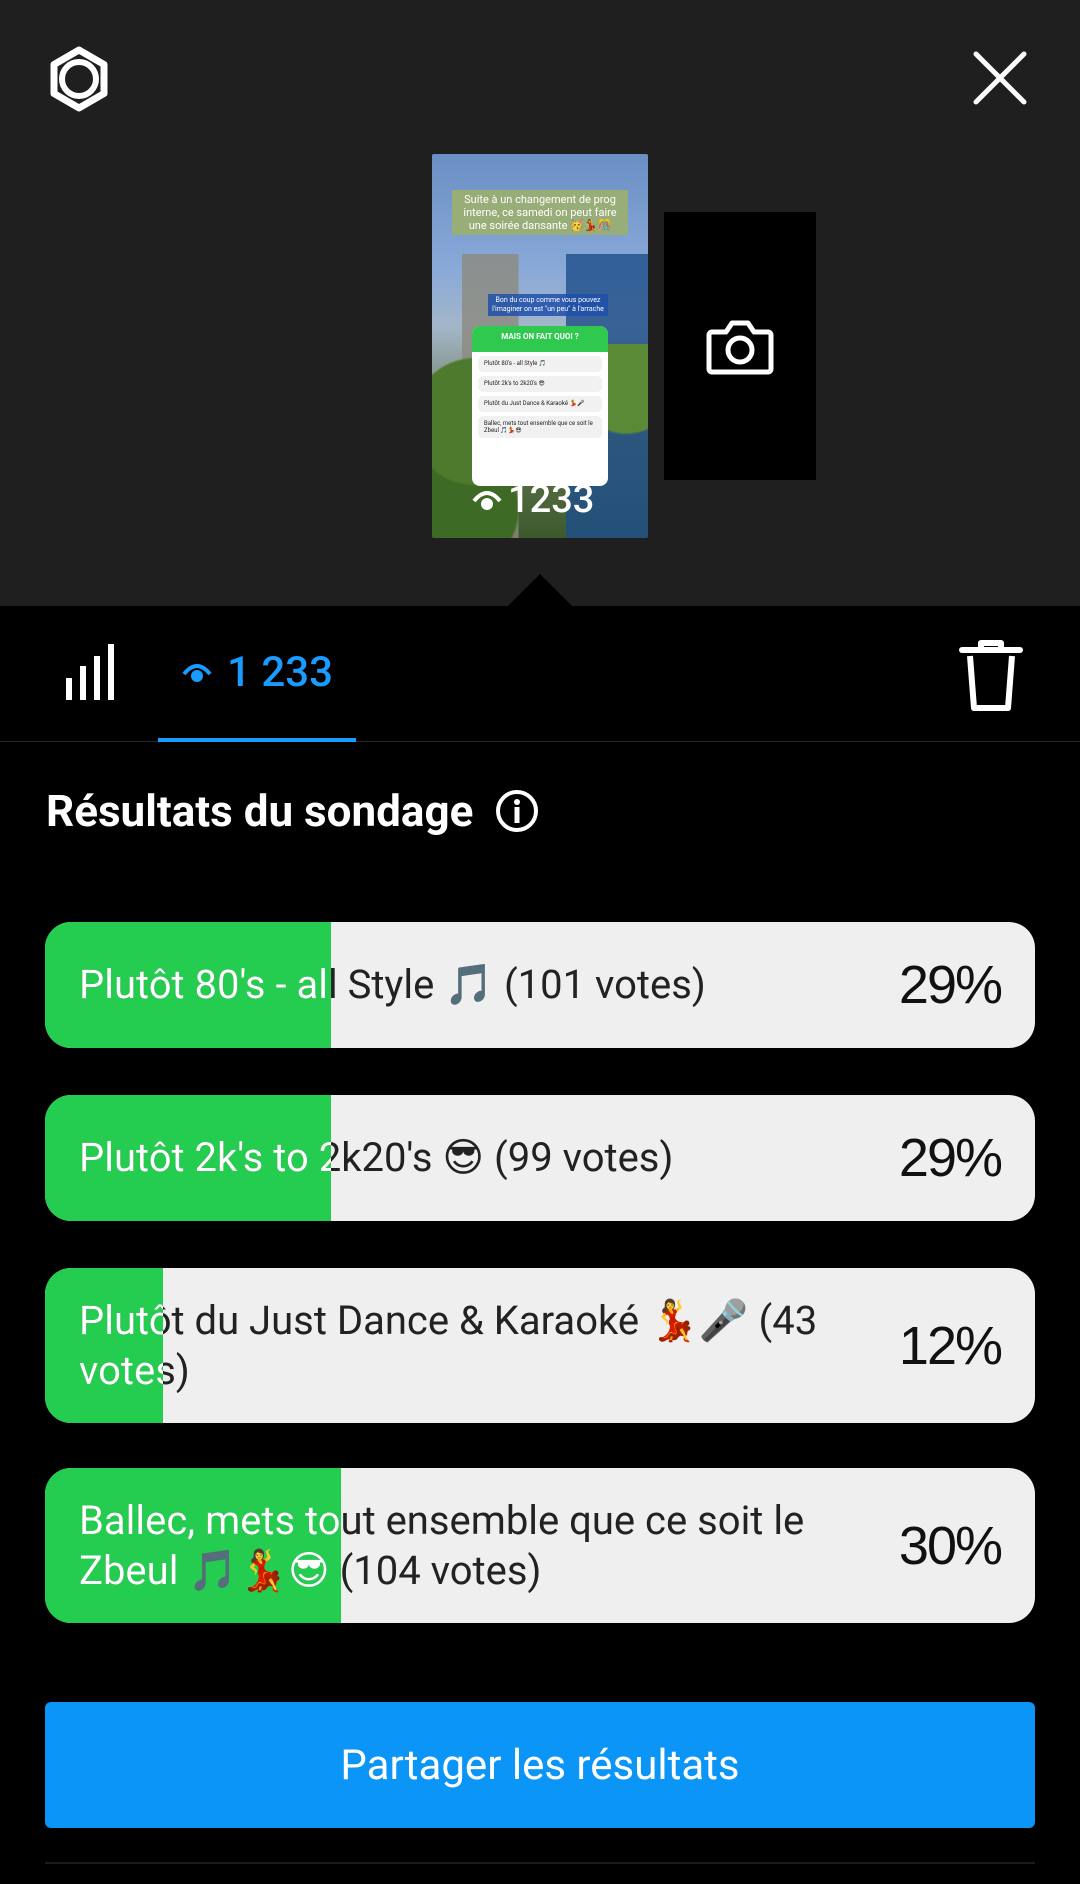  What do you see at coordinates (79, 79) in the screenshot?
I see `settings-gear-icon` at bounding box center [79, 79].